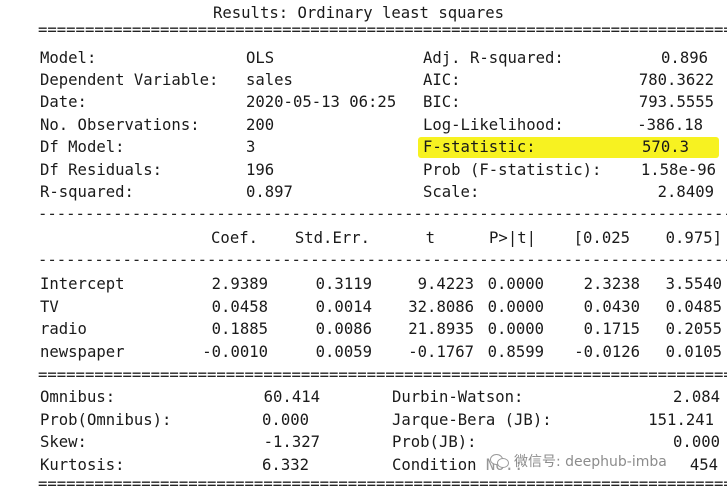  What do you see at coordinates (78, 397) in the screenshot?
I see `diag-label: Omnibus:` at bounding box center [78, 397].